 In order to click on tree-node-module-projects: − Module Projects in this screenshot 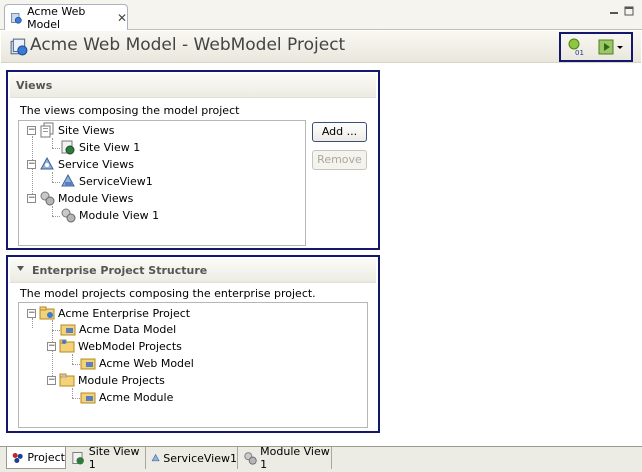, I will do `click(106, 380)`.